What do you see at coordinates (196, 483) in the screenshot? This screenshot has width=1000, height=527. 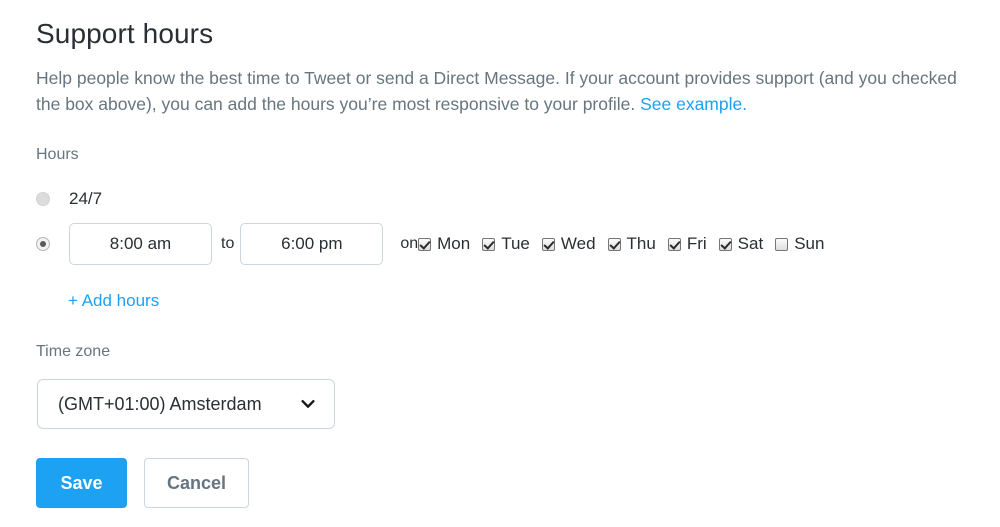 I see `cancel-button: Cancel` at bounding box center [196, 483].